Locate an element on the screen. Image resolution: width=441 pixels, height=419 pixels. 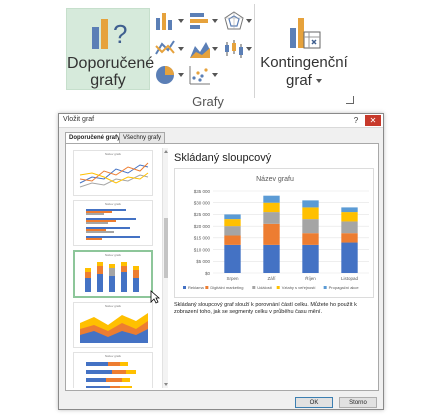
x-tick-label: Září is located at coordinates (271, 278).